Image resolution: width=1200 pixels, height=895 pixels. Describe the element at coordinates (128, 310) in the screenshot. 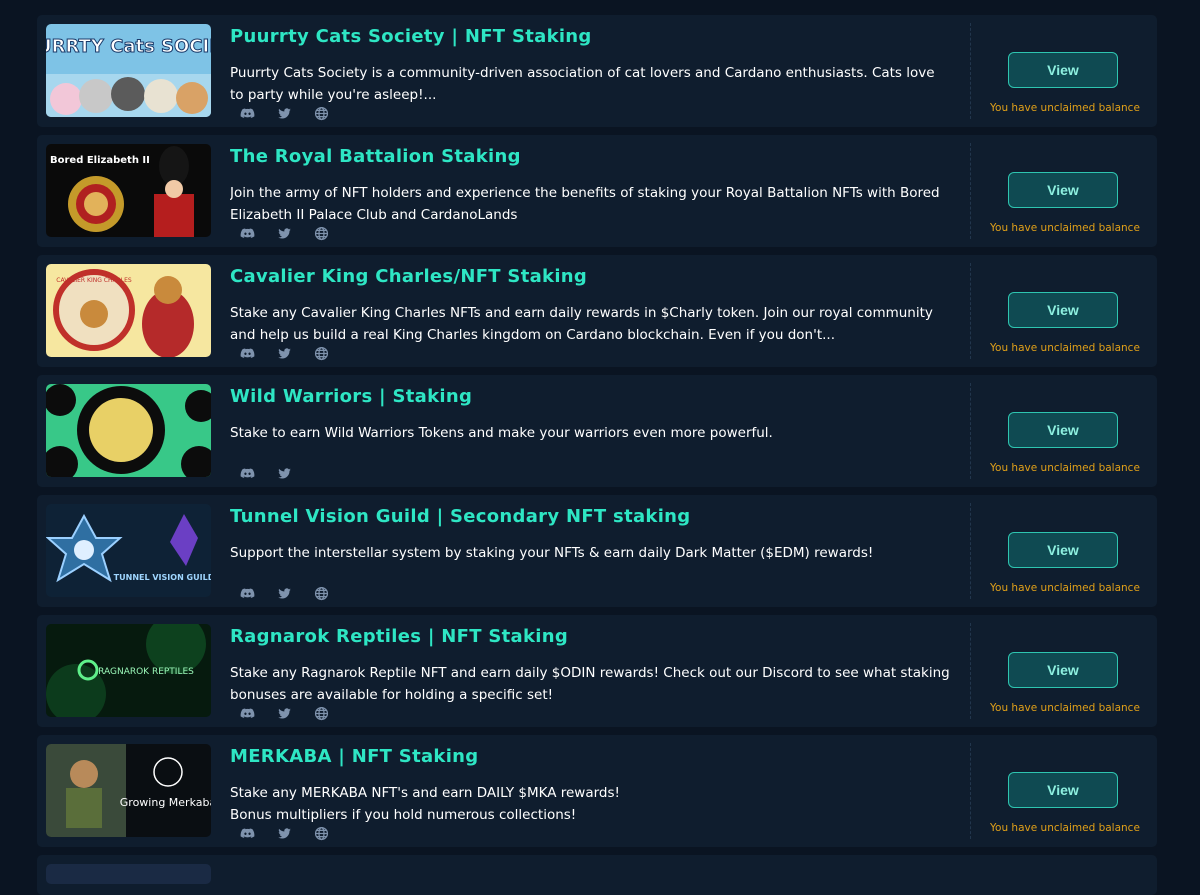

I see `project-thumbnail: CAVALIER KING CHARLES` at that location.